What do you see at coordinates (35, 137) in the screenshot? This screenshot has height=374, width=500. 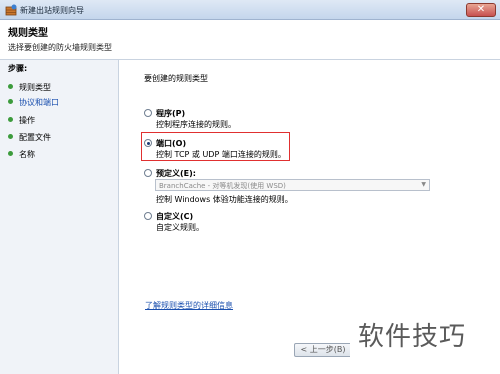 I see `step-label: 配置文件` at bounding box center [35, 137].